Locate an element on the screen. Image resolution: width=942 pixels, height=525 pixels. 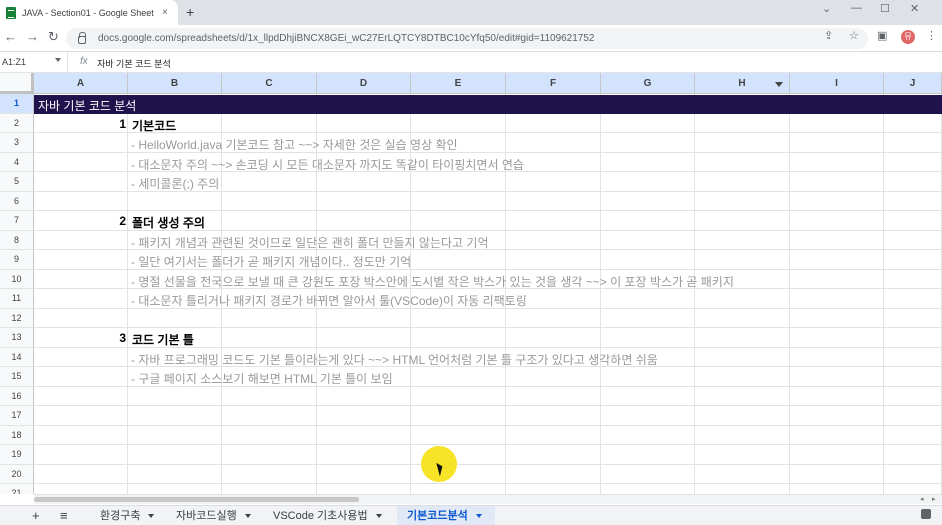
add-sheet-button: + is located at coordinates (36, 515).